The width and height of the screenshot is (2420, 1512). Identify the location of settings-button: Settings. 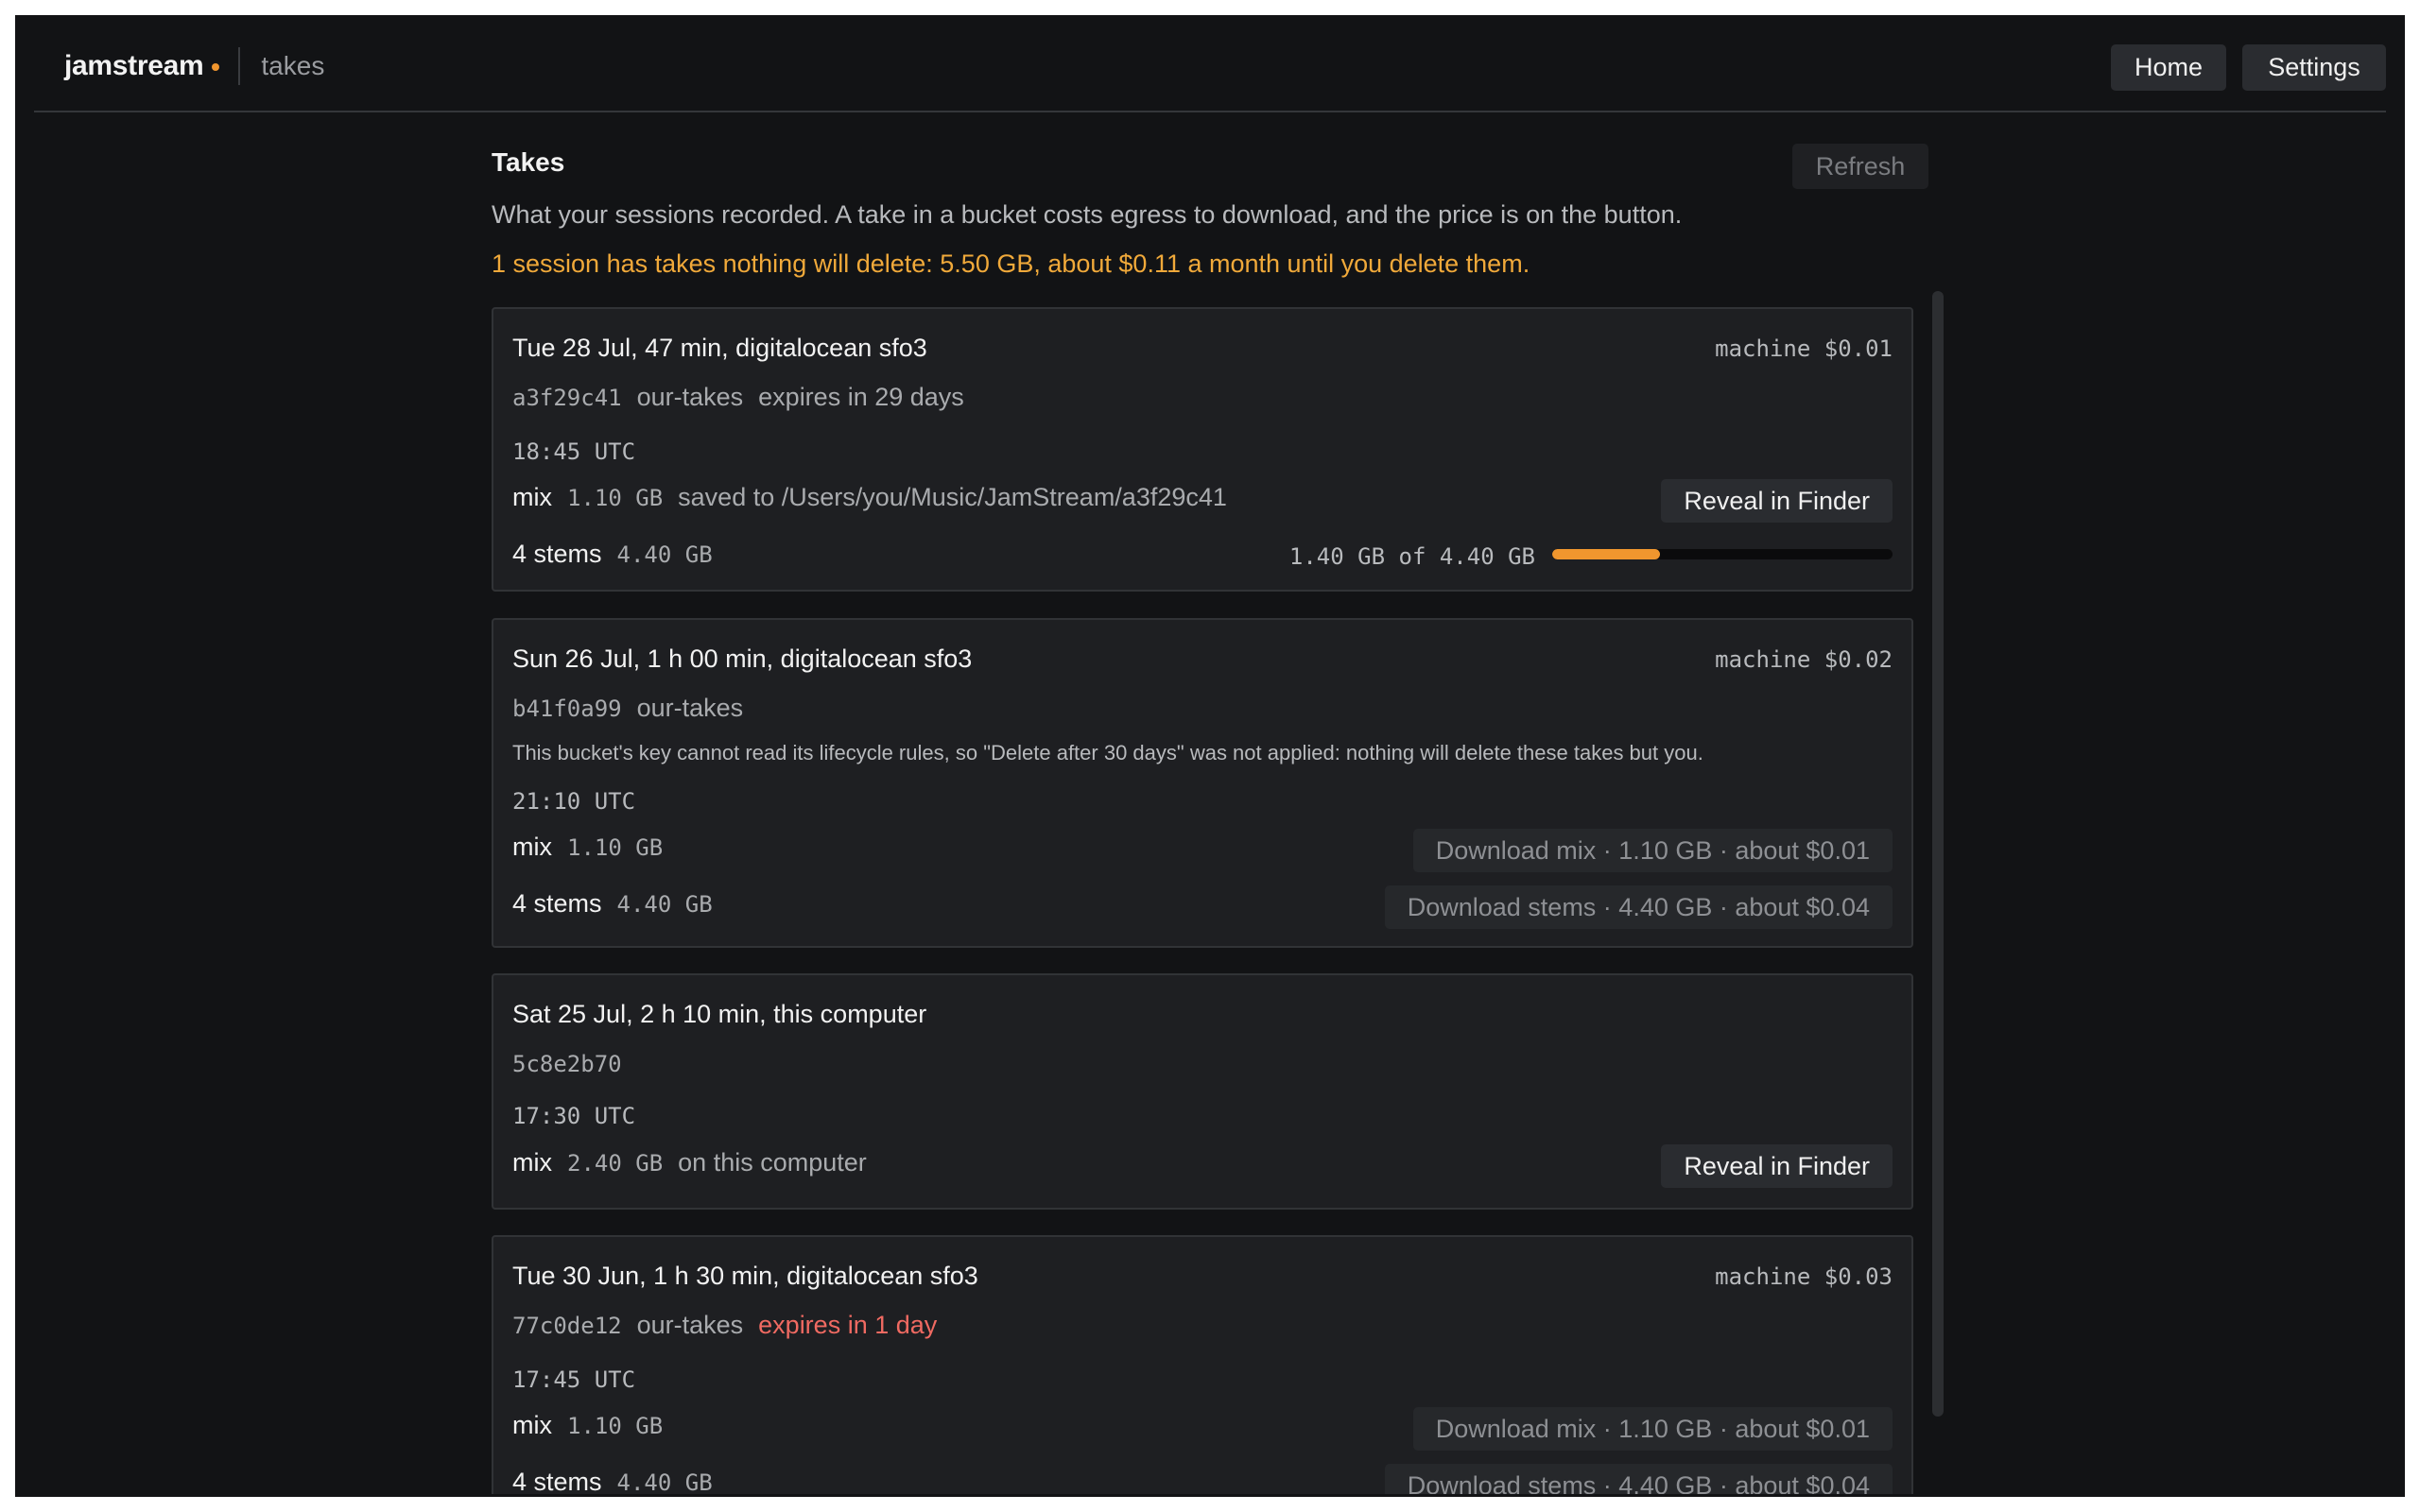
(2314, 67).